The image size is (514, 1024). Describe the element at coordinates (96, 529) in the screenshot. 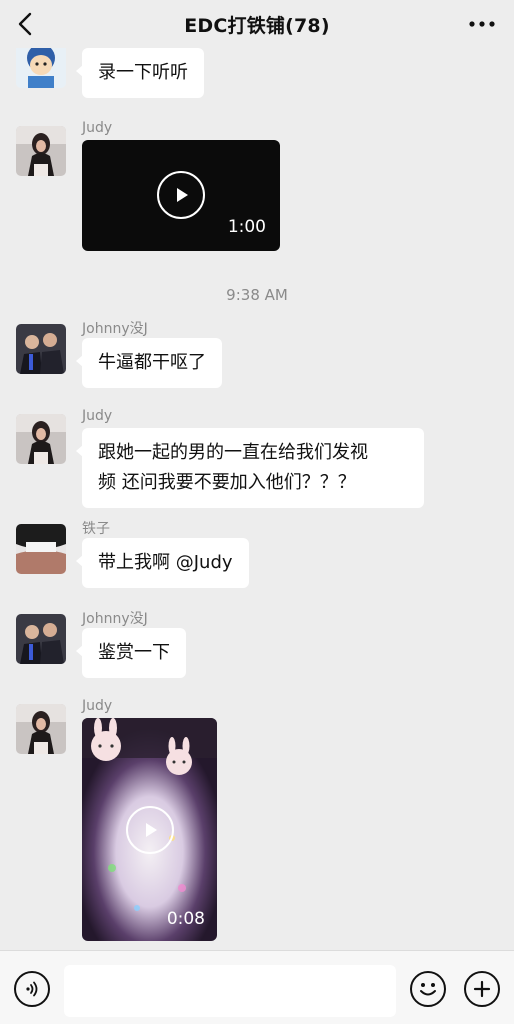

I see `sender-name: 铁子` at that location.